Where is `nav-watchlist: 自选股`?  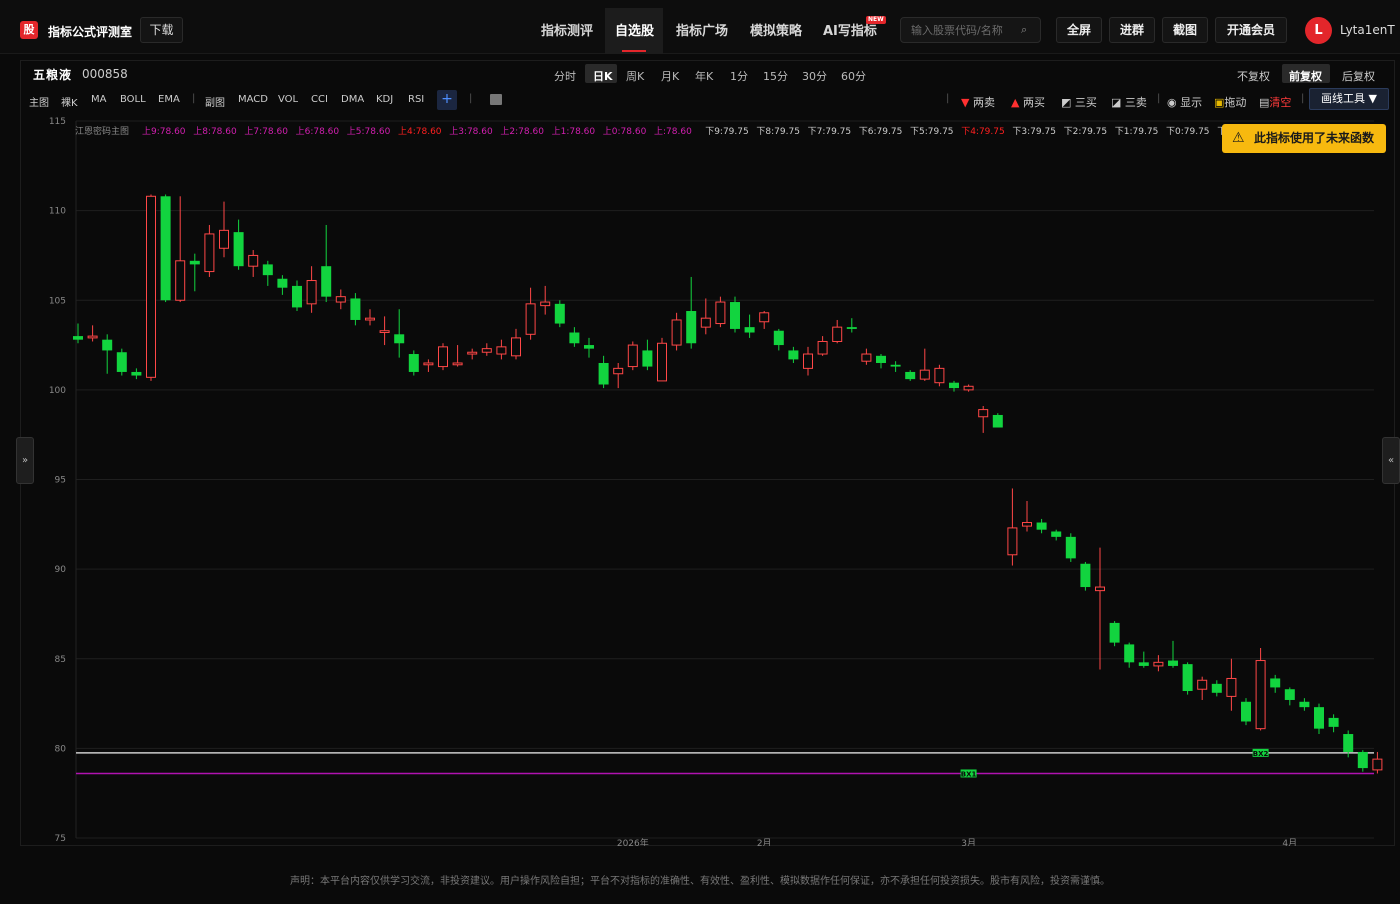 nav-watchlist: 自选股 is located at coordinates (634, 29).